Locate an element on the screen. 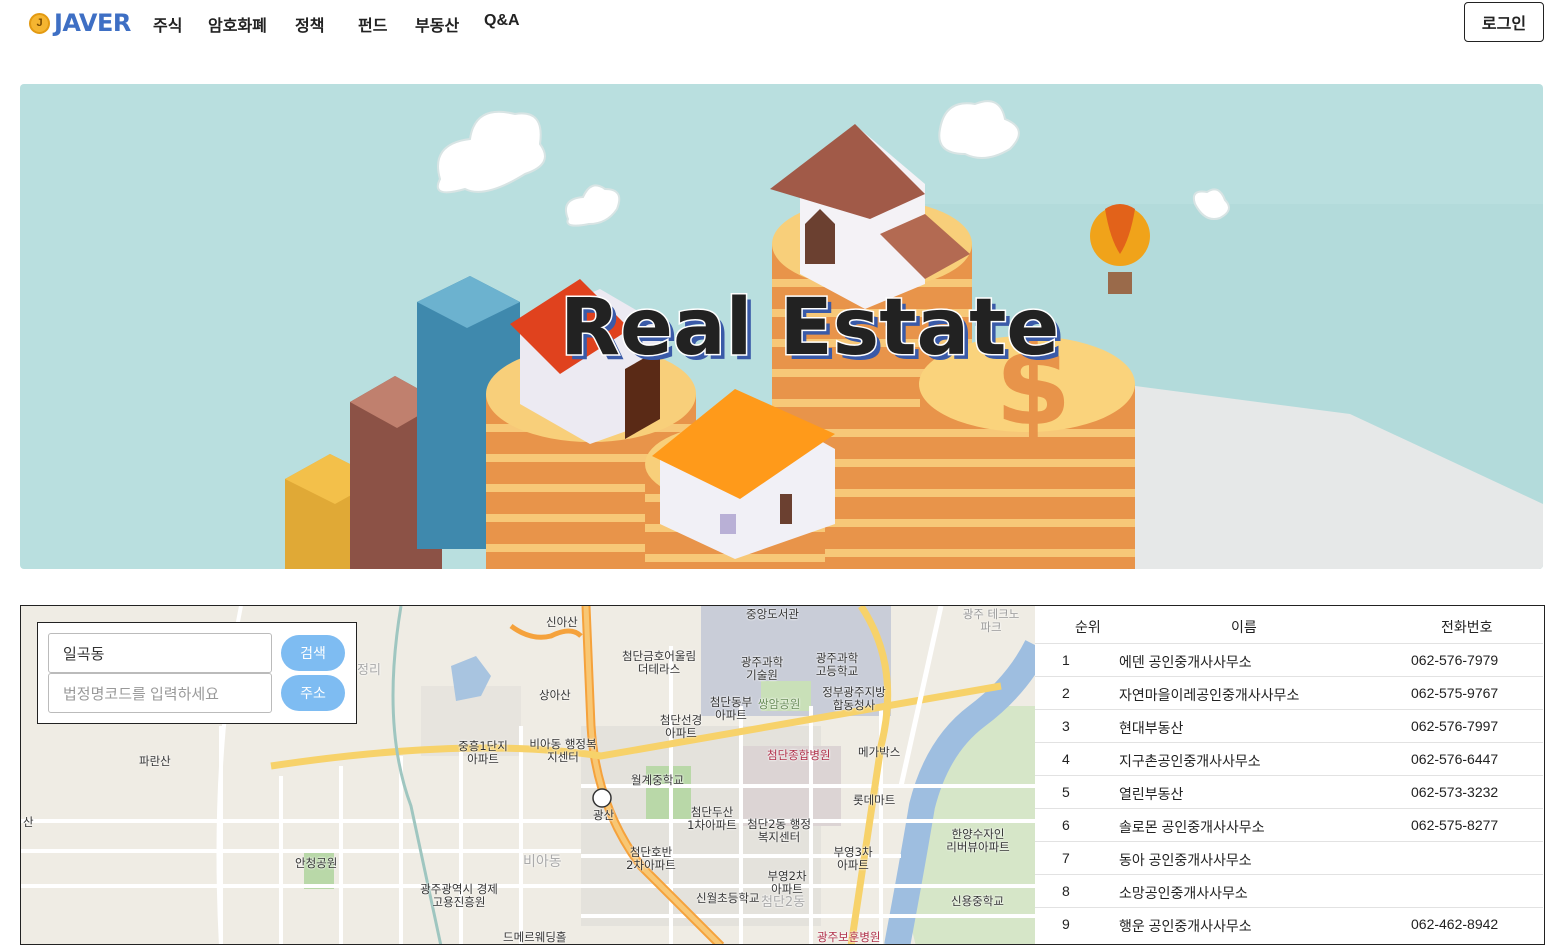  cell-rank: 3 is located at coordinates (1066, 726).